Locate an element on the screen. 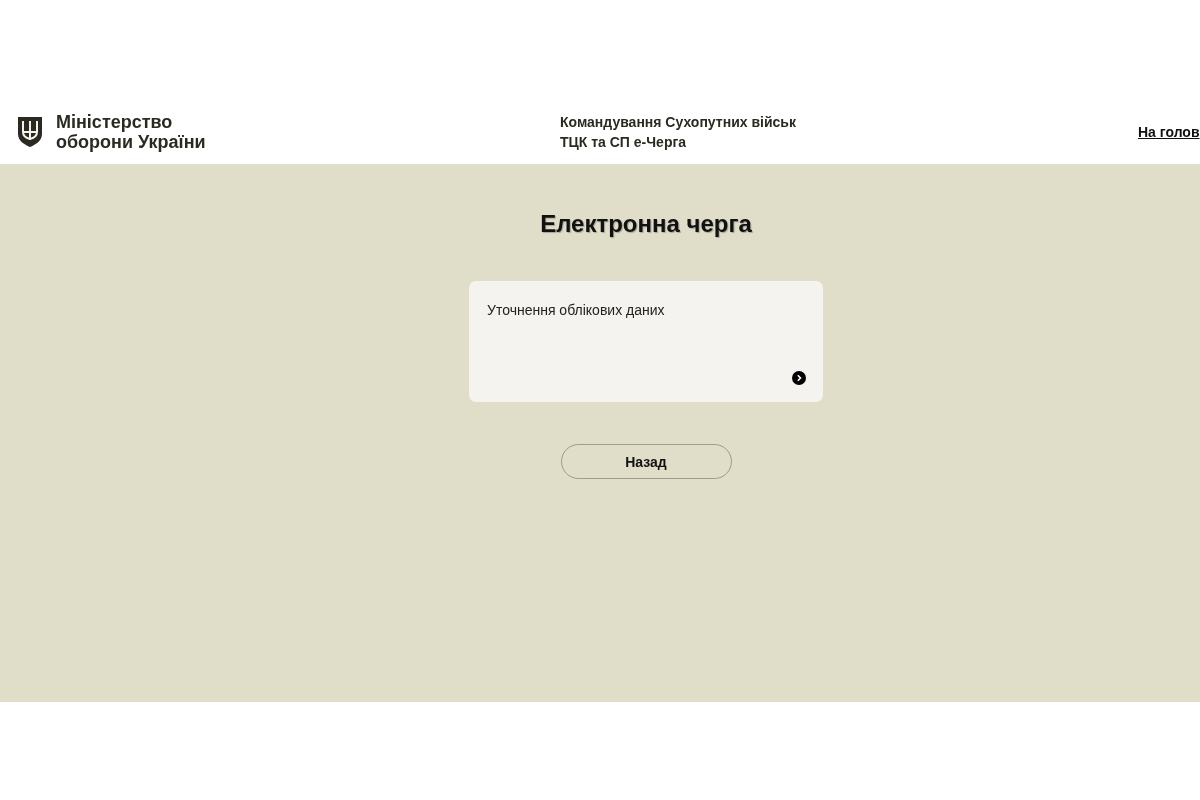  command-name: Командування Сухопутних військ is located at coordinates (678, 122).